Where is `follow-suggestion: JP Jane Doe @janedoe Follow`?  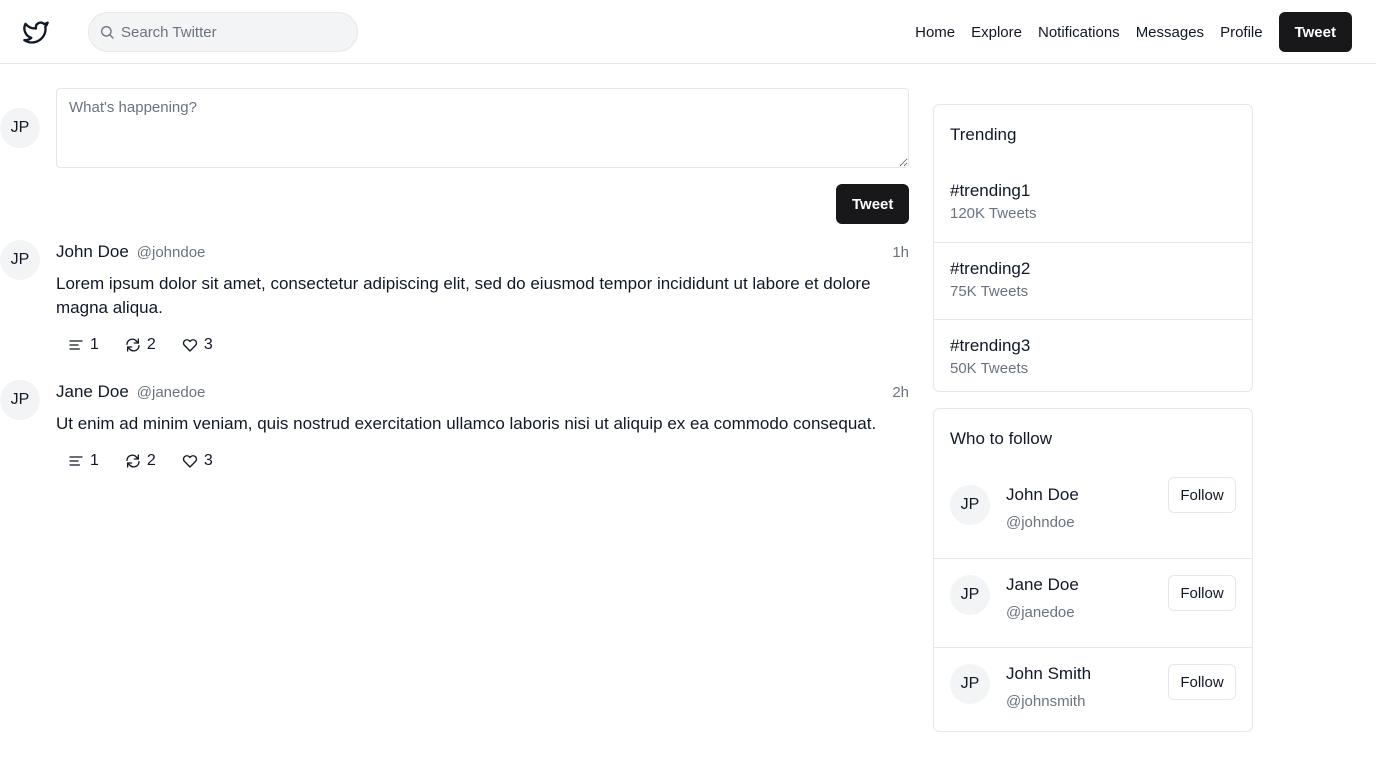 follow-suggestion: JP Jane Doe @janedoe Follow is located at coordinates (1093, 602).